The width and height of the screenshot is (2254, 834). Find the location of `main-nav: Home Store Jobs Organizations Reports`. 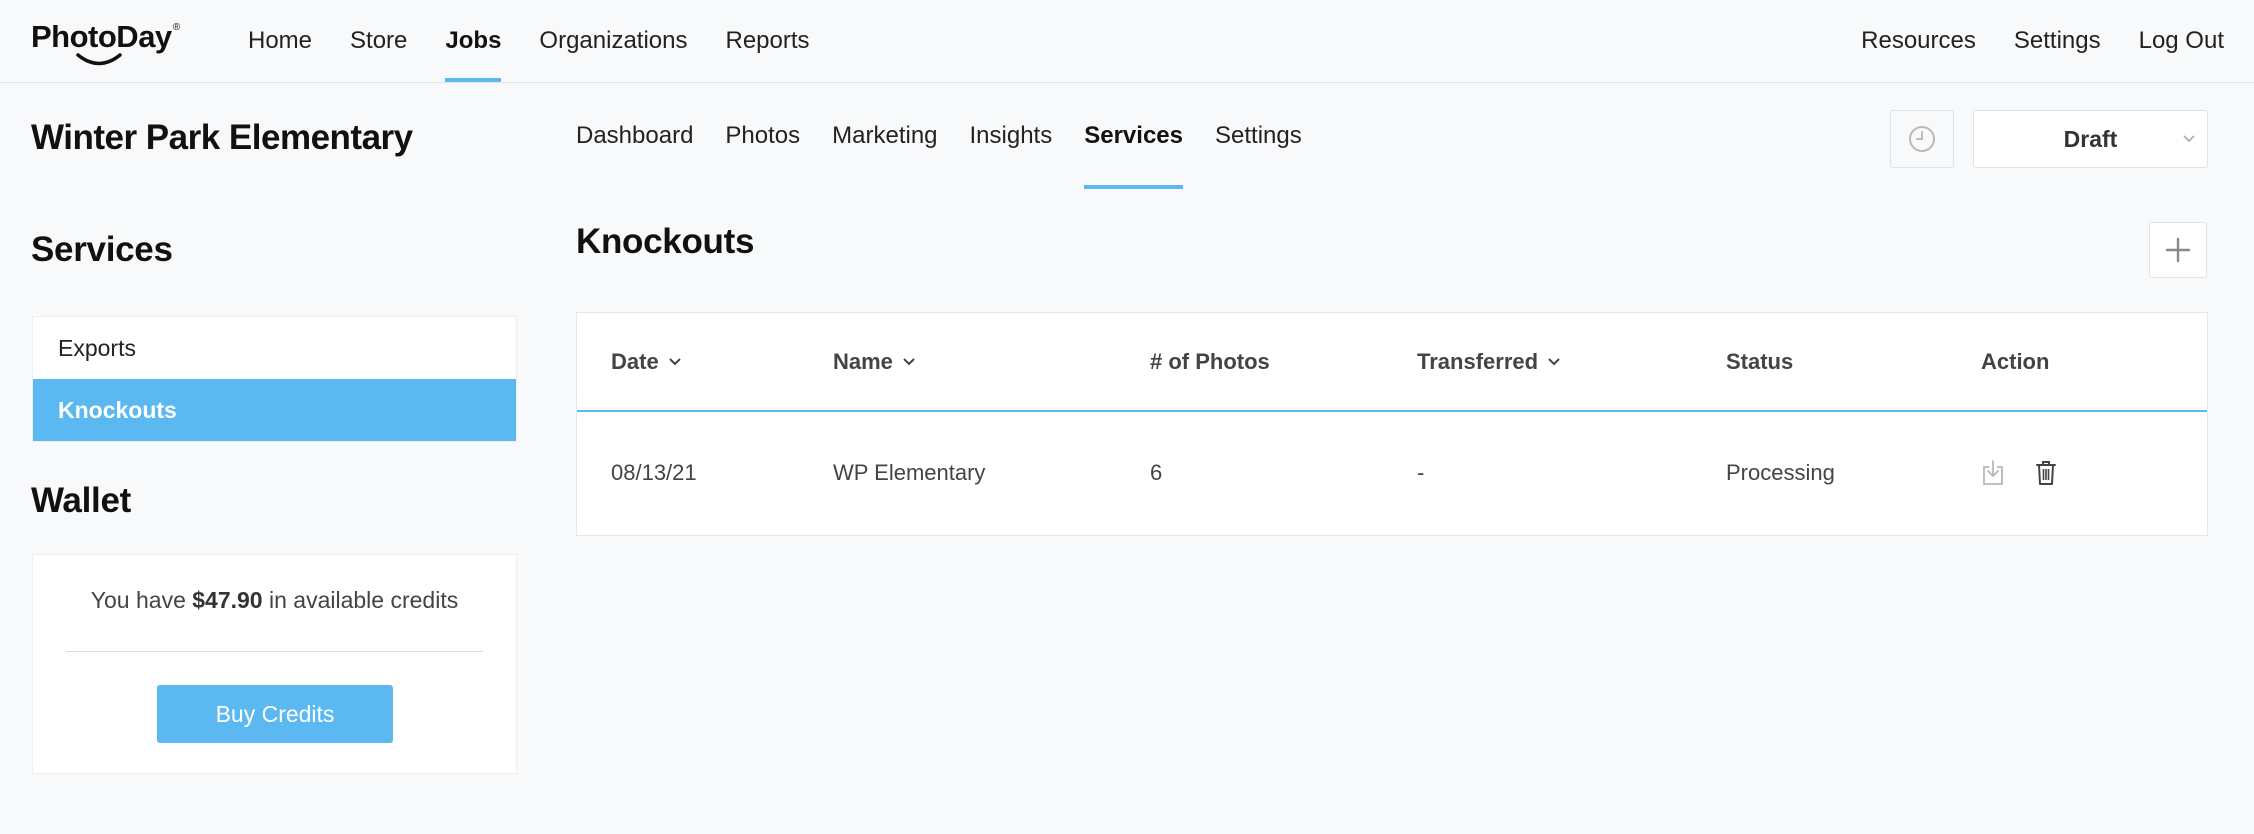

main-nav: Home Store Jobs Organizations Reports is located at coordinates (548, 41).